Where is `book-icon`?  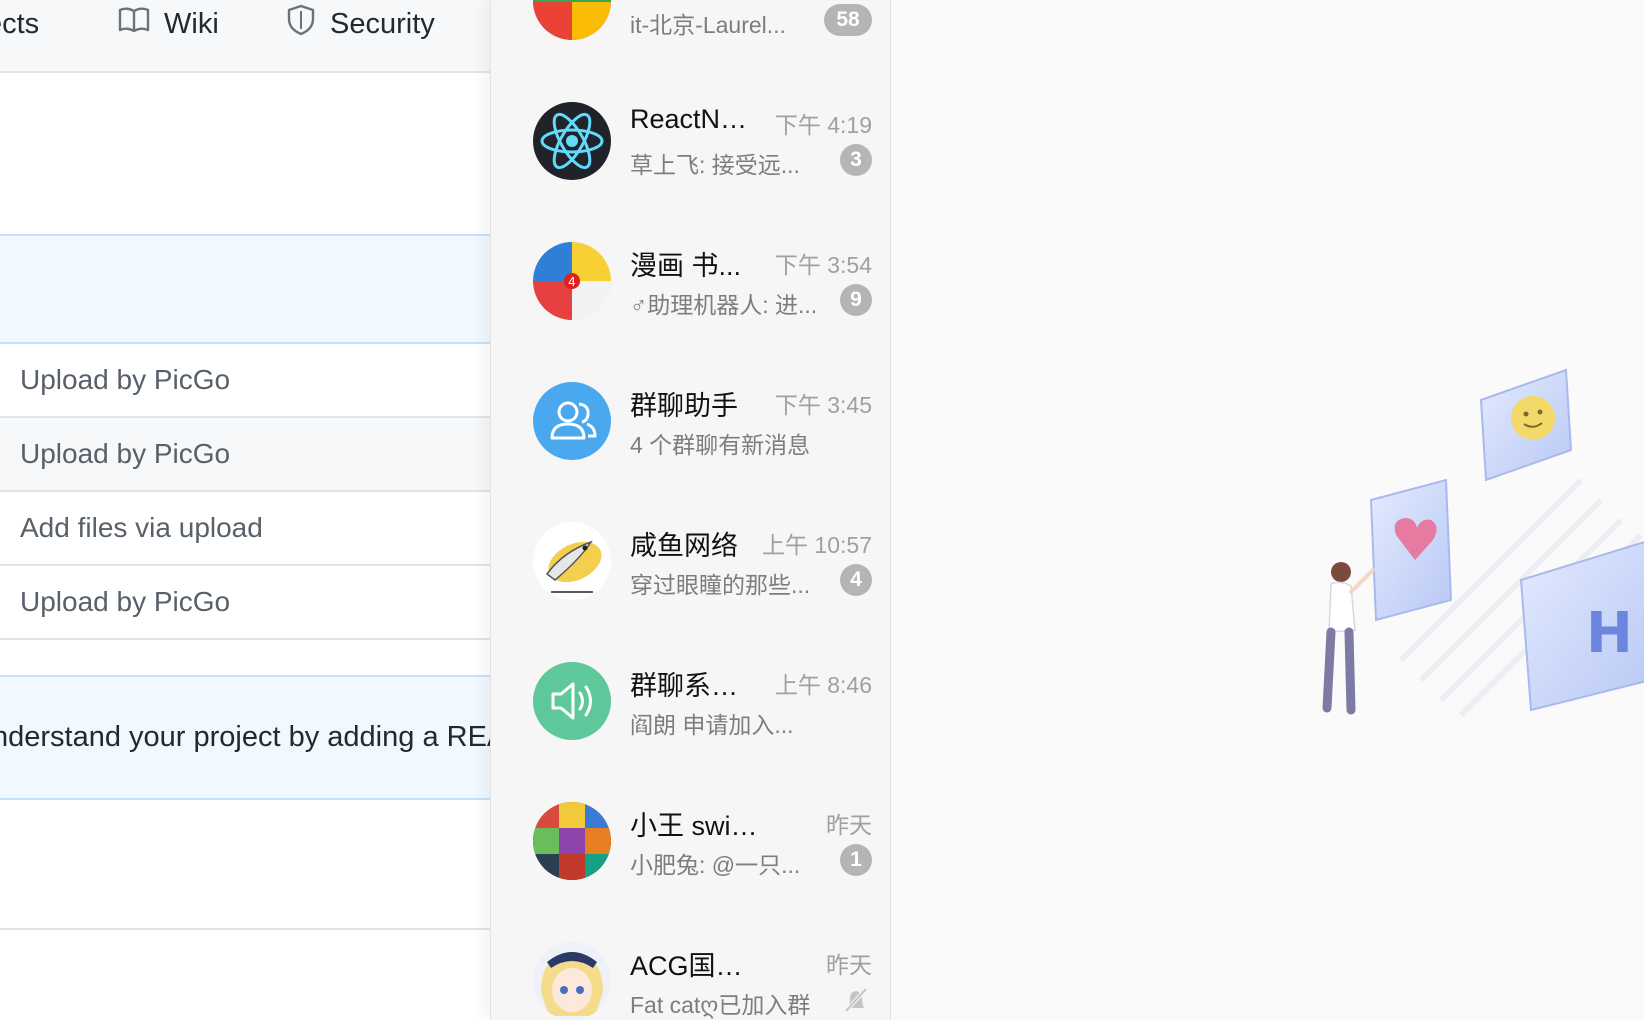
book-icon is located at coordinates (134, 24).